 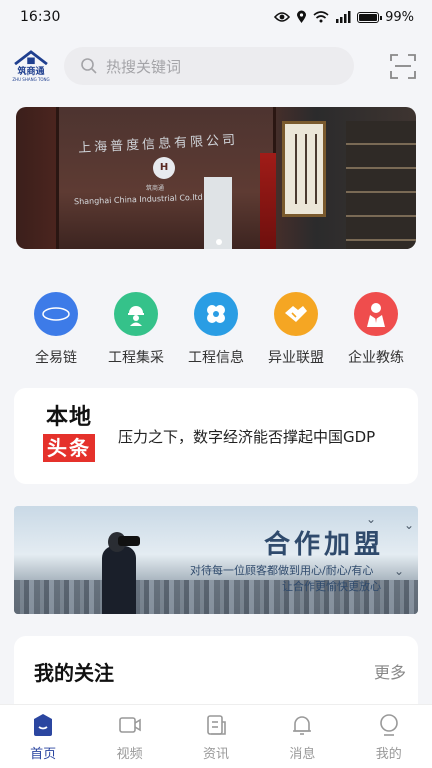 I want to click on bottom-nav: 首页 视频 资讯 消息 我的, so click(x=216, y=736).